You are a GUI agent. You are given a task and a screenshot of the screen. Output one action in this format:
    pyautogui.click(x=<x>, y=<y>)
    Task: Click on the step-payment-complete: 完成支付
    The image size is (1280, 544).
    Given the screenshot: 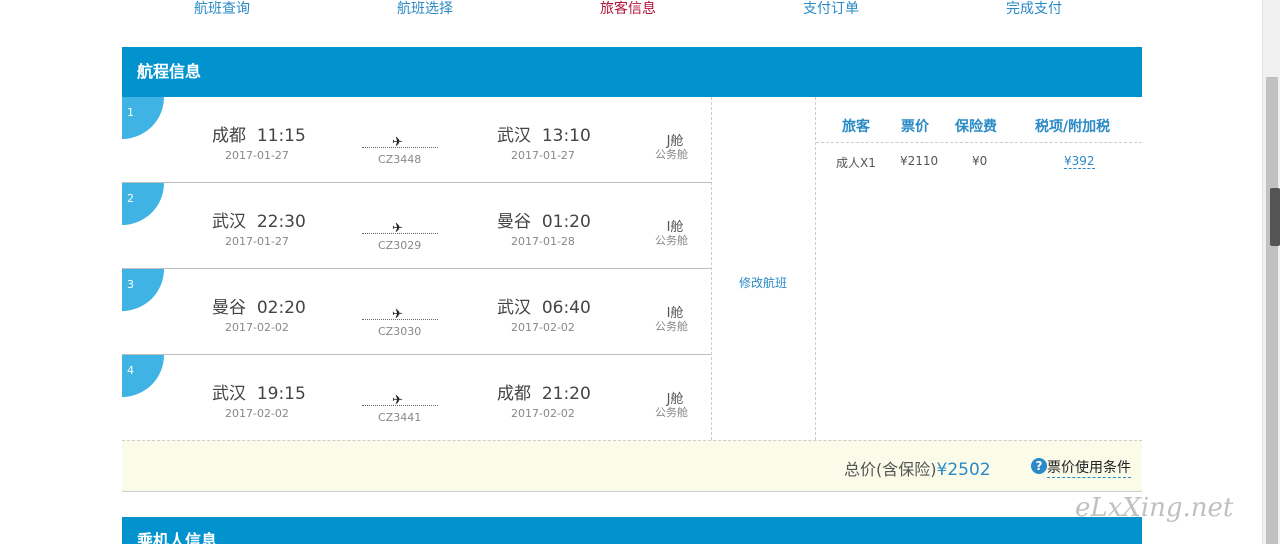 What is the action you would take?
    pyautogui.click(x=1034, y=9)
    